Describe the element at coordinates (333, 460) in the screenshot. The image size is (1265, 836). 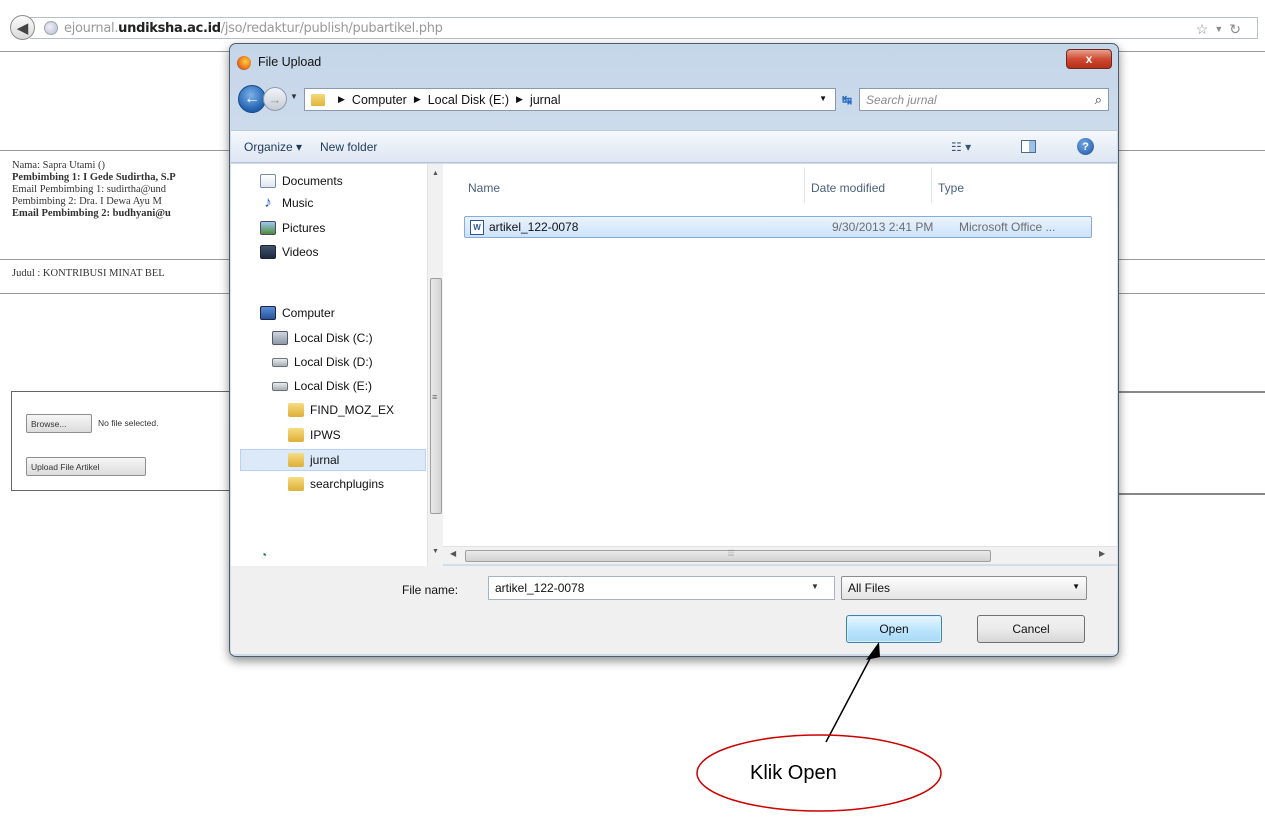
I see `nav-item-jurnal: jurnal` at that location.